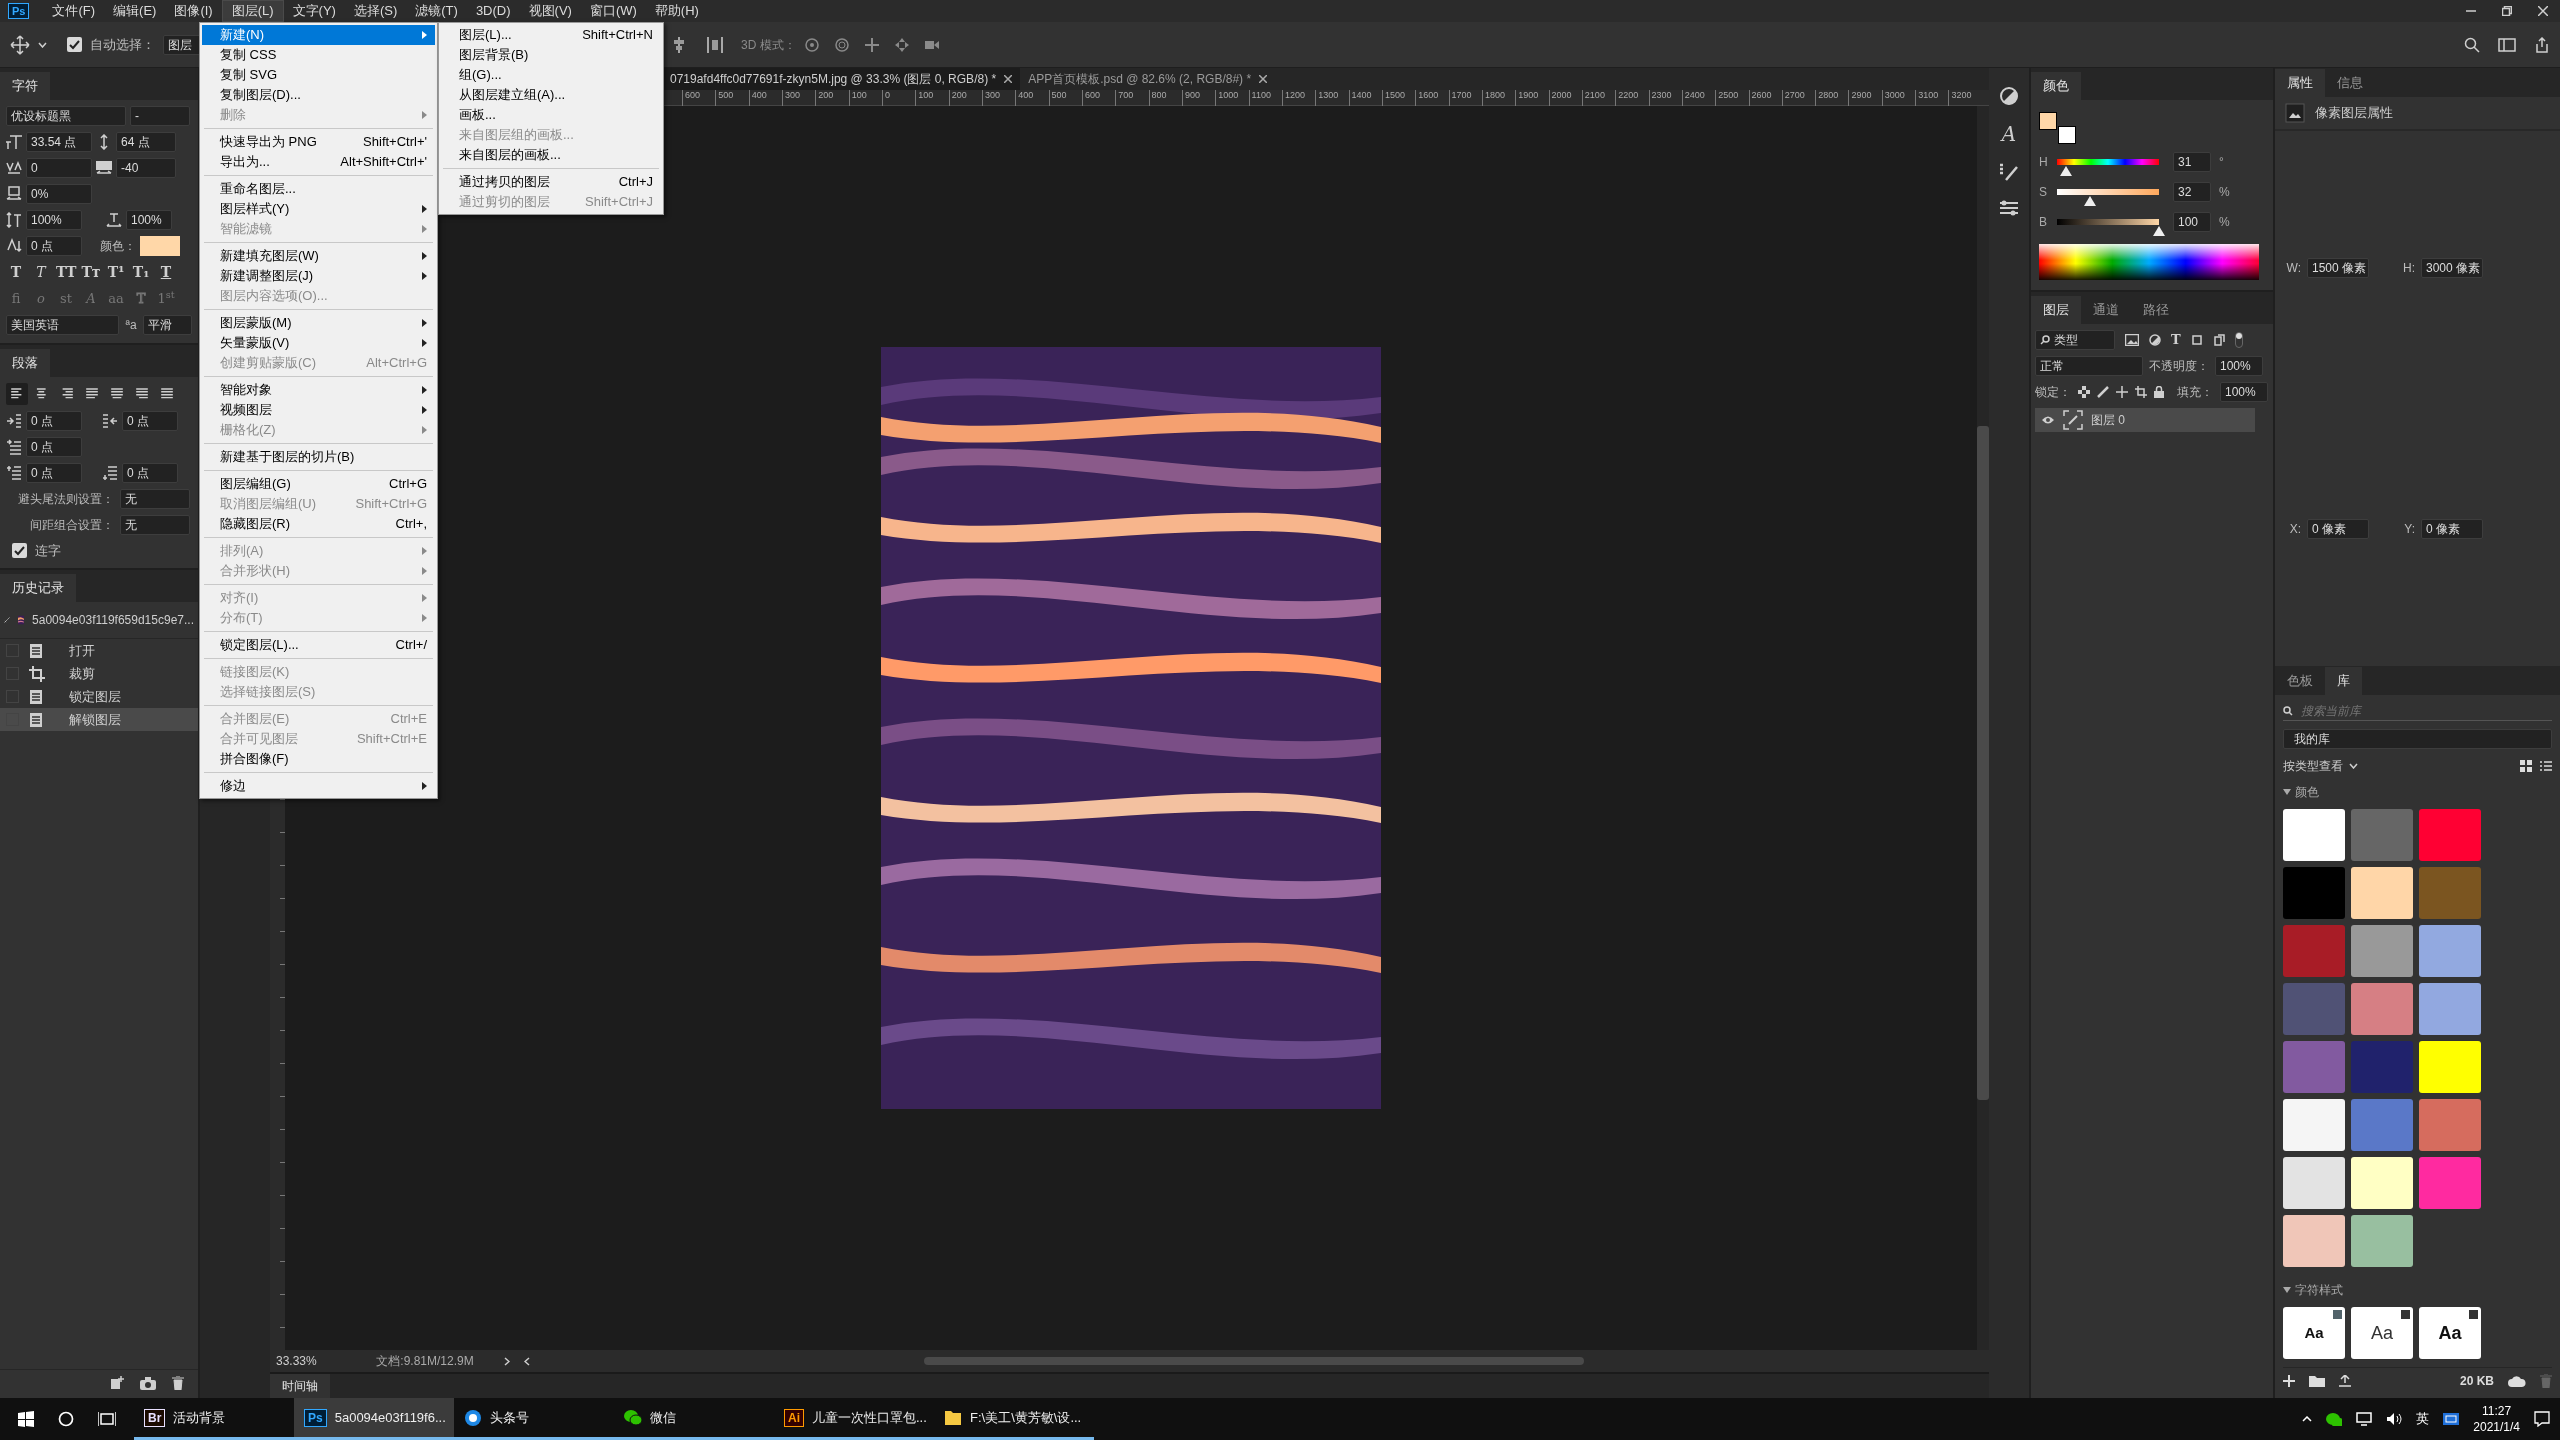  I want to click on channel-field: 32, so click(2192, 192).